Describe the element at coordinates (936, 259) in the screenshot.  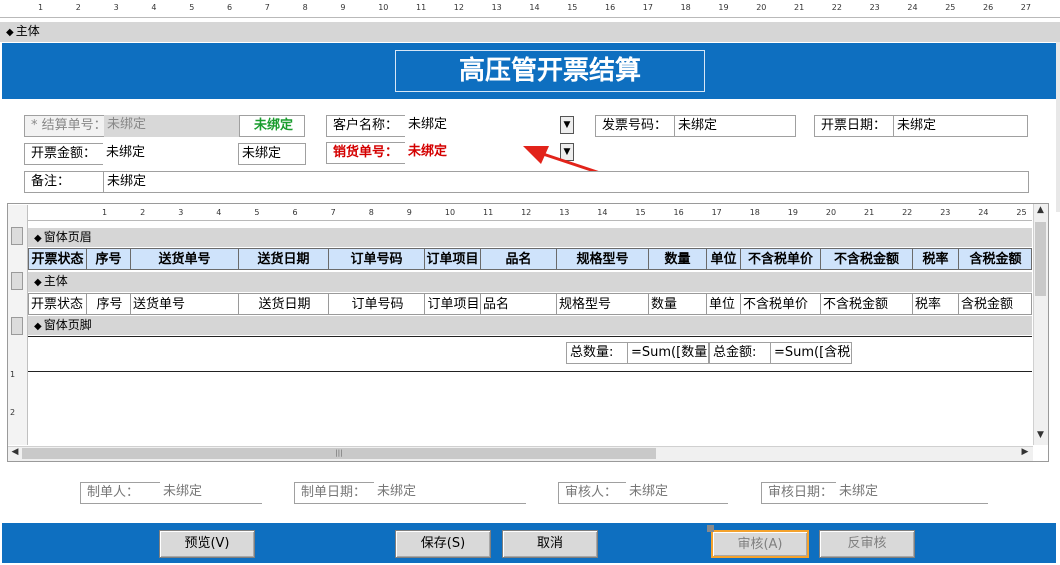
I see `column-header: 税率` at that location.